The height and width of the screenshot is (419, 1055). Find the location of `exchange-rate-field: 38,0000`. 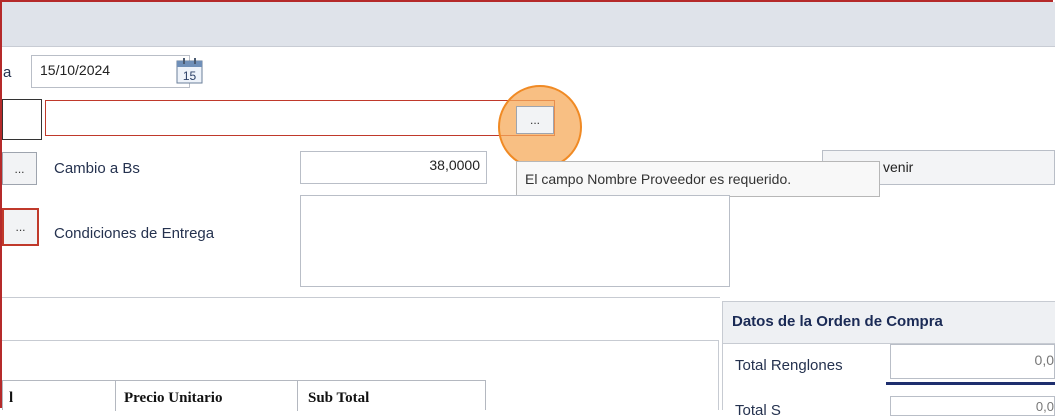

exchange-rate-field: 38,0000 is located at coordinates (393, 167).